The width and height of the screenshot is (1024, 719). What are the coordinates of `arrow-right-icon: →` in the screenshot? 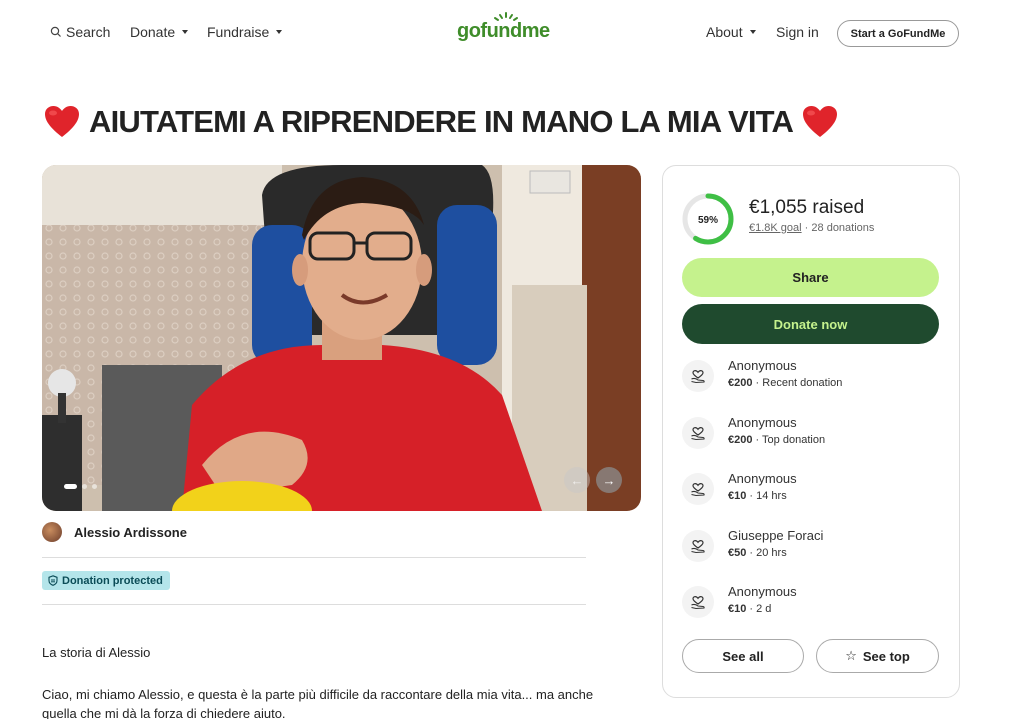 It's located at (609, 480).